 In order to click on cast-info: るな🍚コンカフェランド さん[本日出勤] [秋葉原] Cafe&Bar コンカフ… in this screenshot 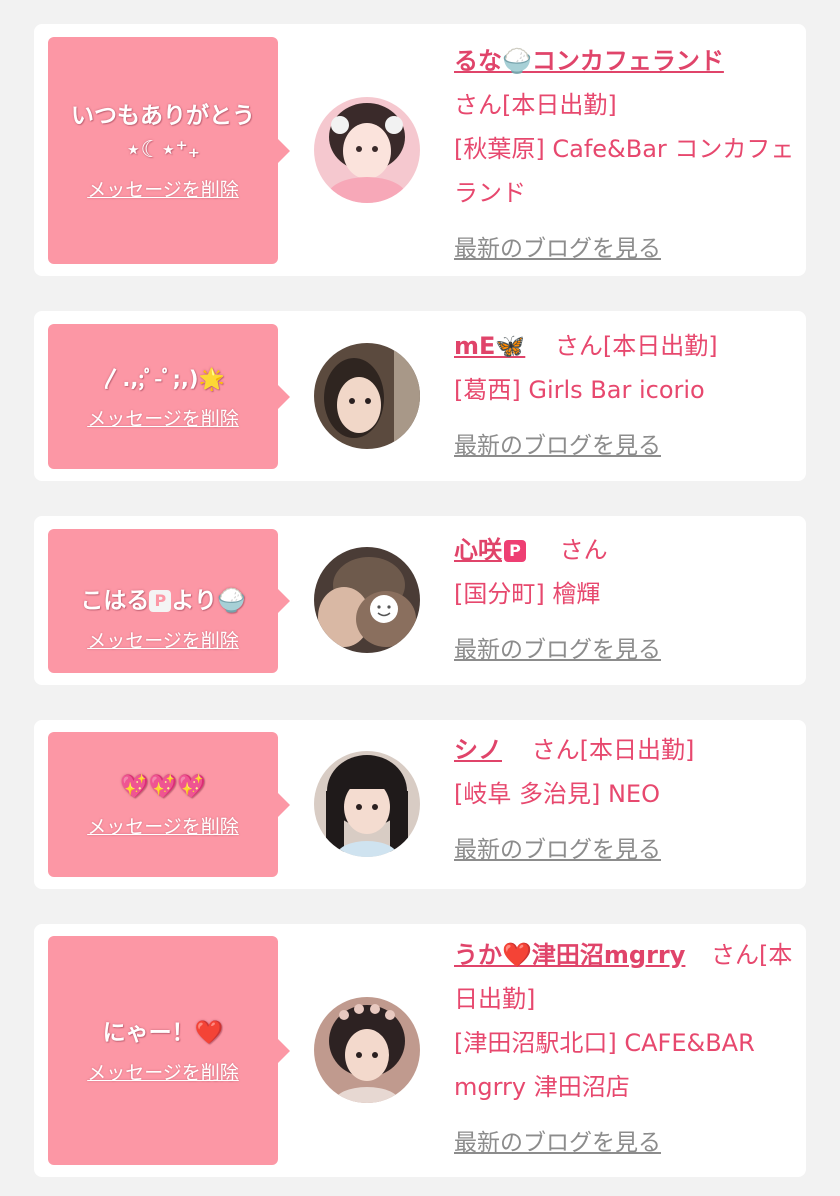, I will do `click(626, 155)`.